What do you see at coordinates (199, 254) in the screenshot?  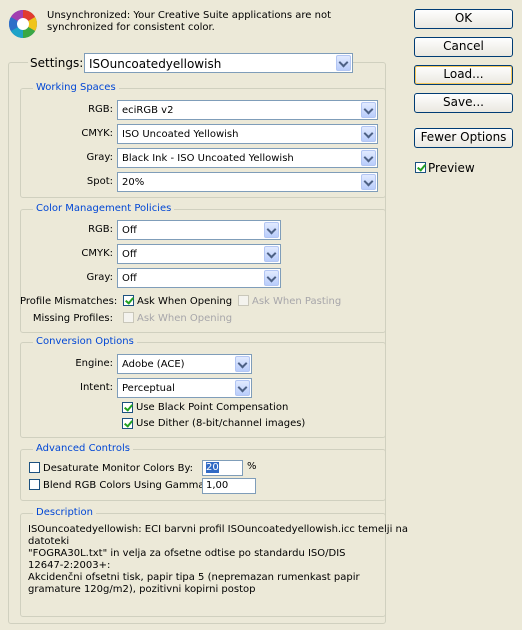 I see `pol-cmyk-select: Off` at bounding box center [199, 254].